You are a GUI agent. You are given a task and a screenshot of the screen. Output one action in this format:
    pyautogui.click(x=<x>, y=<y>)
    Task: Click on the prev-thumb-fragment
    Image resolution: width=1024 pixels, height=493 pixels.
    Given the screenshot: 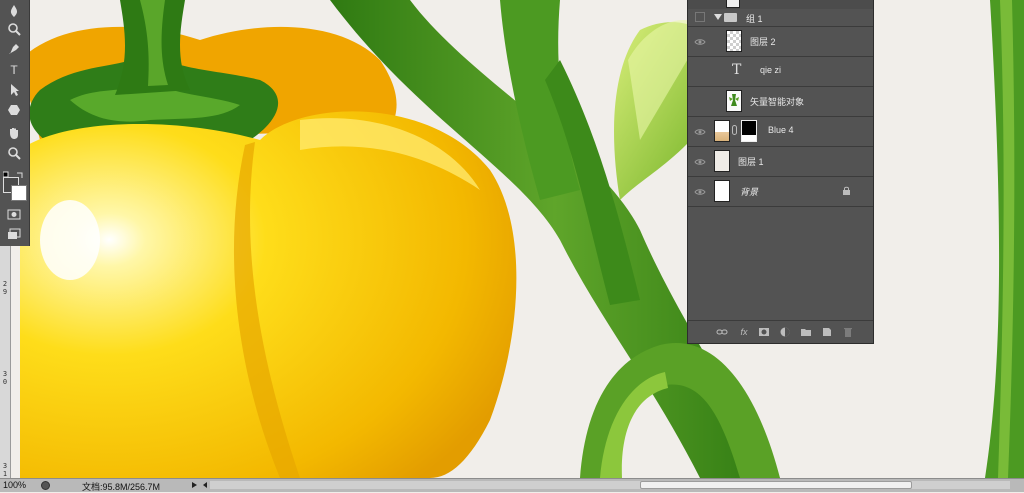 What is the action you would take?
    pyautogui.click(x=733, y=4)
    